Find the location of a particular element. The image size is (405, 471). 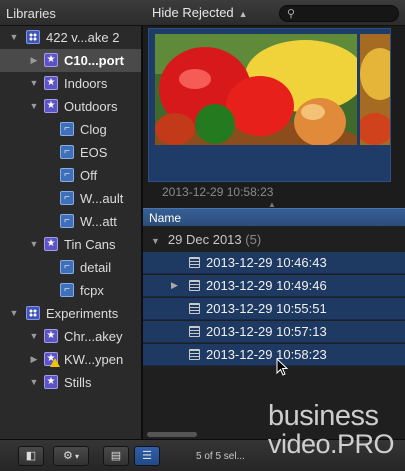

list-column-header: Name is located at coordinates (274, 217).